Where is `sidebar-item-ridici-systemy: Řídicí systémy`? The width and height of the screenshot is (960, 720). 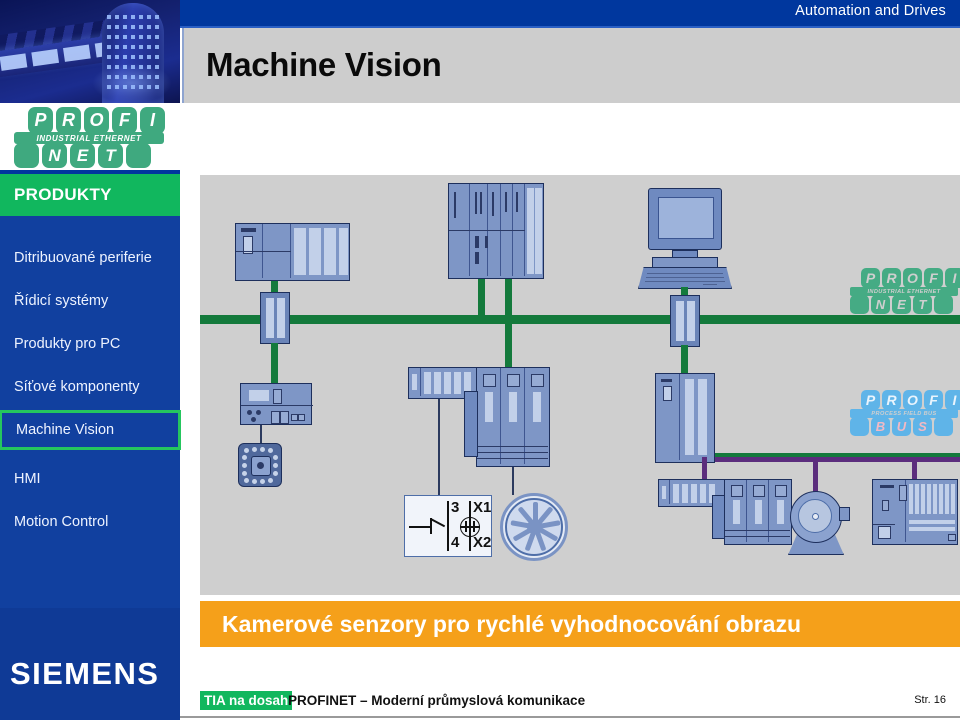
sidebar-item-ridici-systemy: Řídicí systémy is located at coordinates (90, 301).